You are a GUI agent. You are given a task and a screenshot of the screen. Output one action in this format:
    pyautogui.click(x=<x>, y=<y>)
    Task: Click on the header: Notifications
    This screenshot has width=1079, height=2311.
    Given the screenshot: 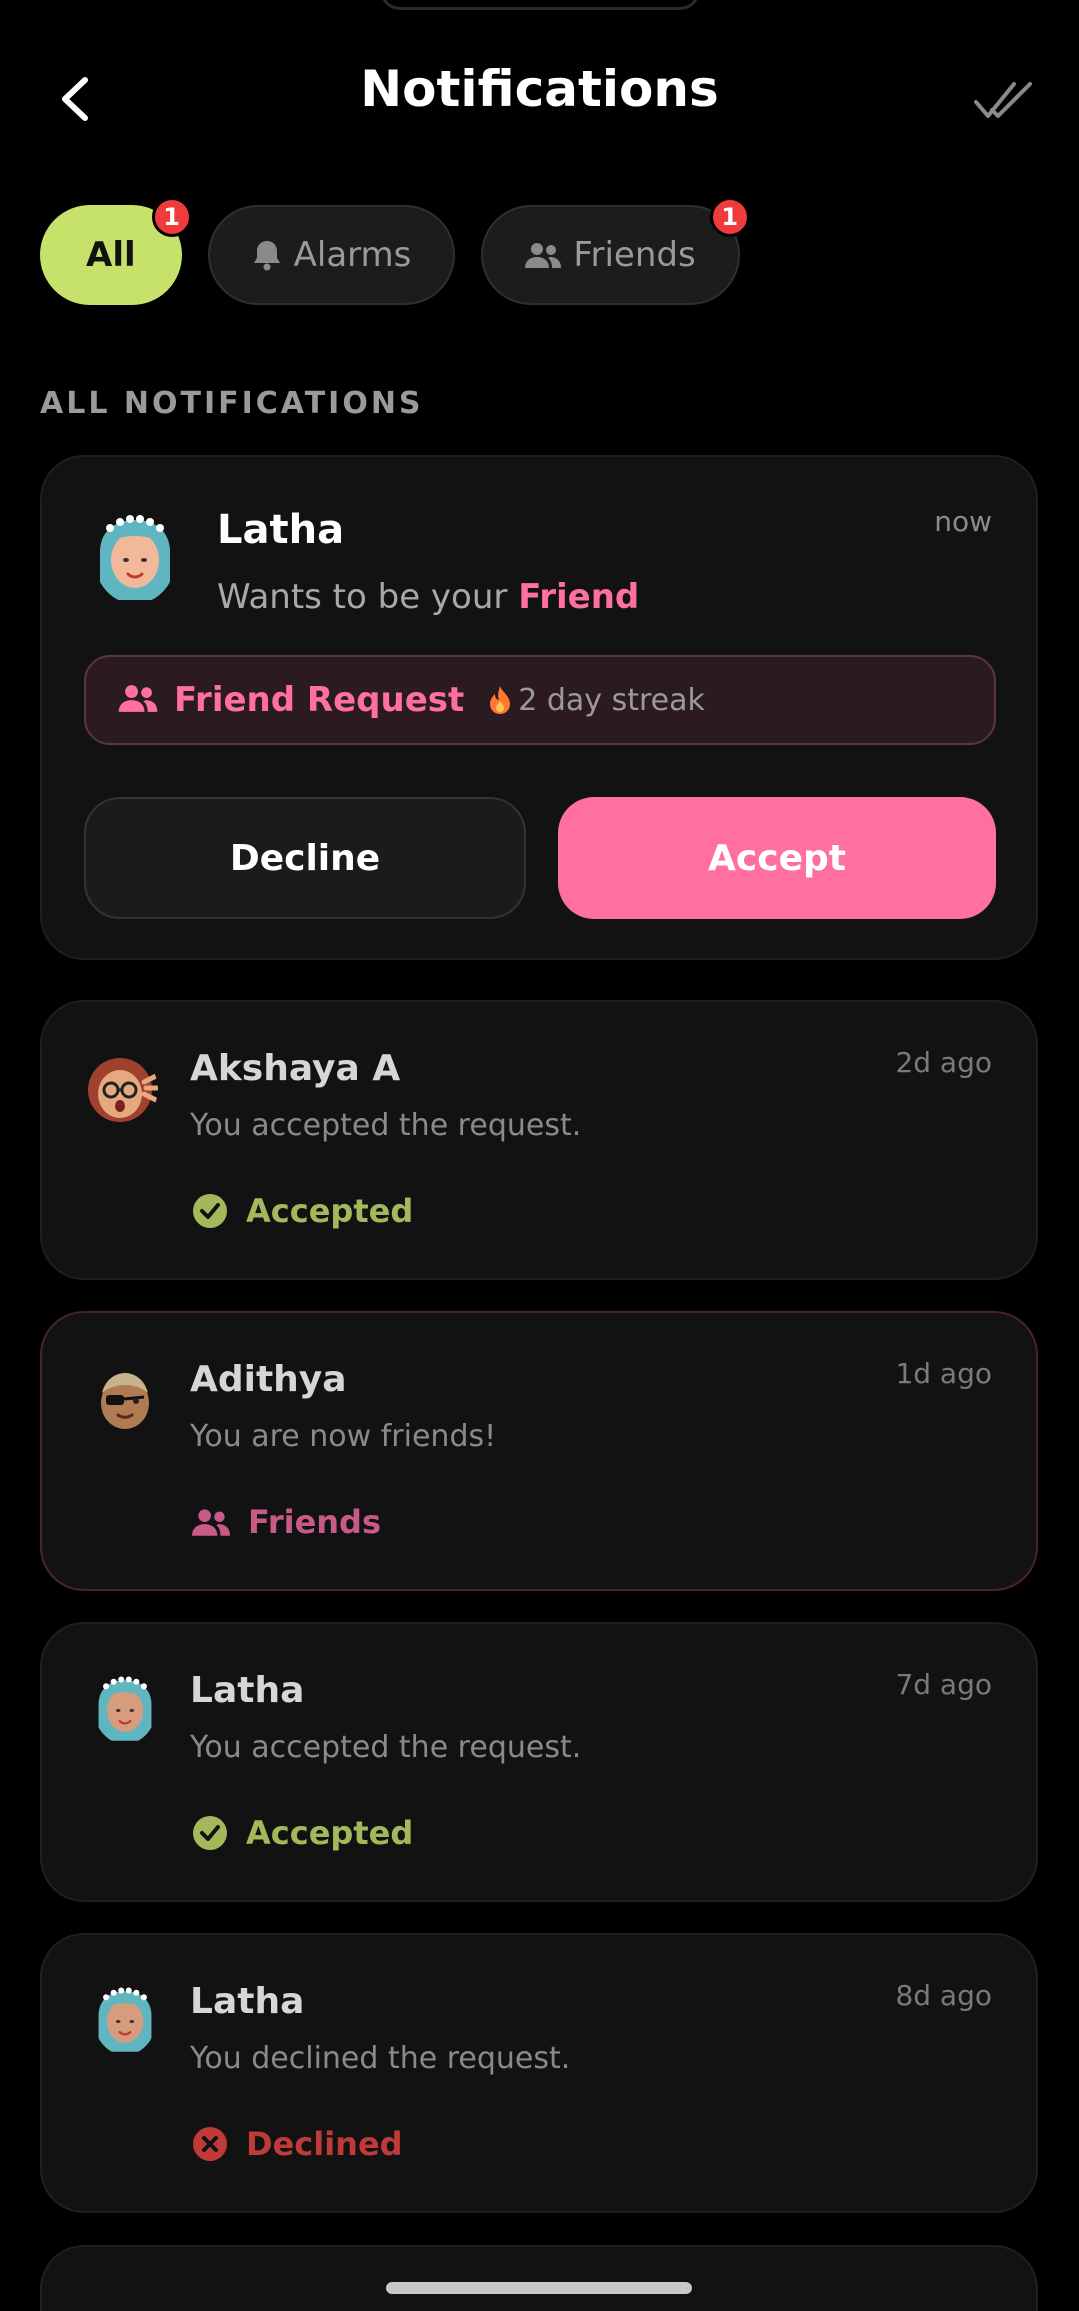 What is the action you would take?
    pyautogui.click(x=539, y=95)
    